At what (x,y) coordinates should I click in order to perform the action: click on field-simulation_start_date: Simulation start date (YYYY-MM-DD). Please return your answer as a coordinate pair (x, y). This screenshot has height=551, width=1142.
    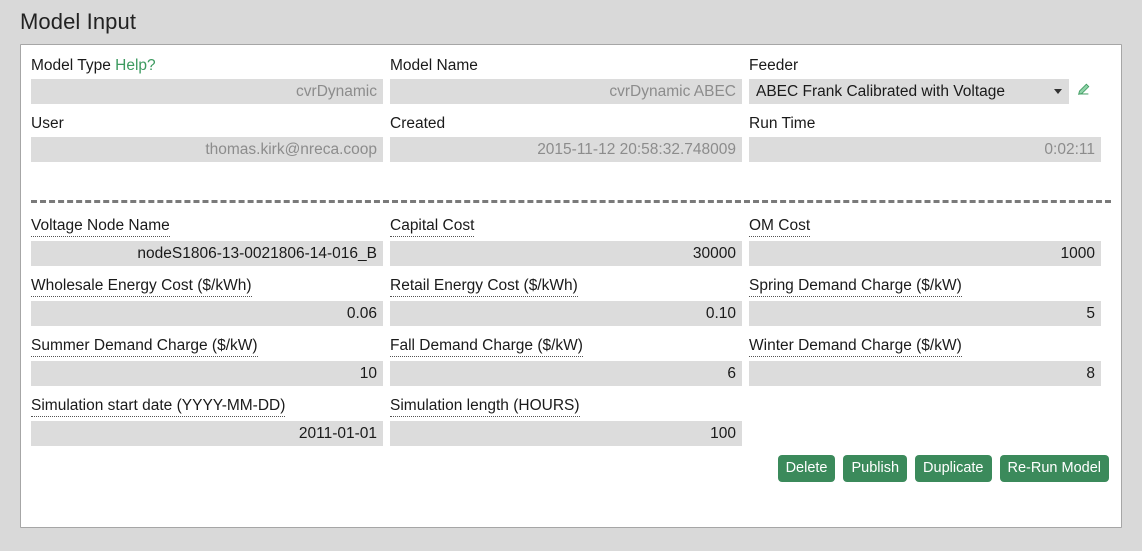
    Looking at the image, I should click on (207, 421).